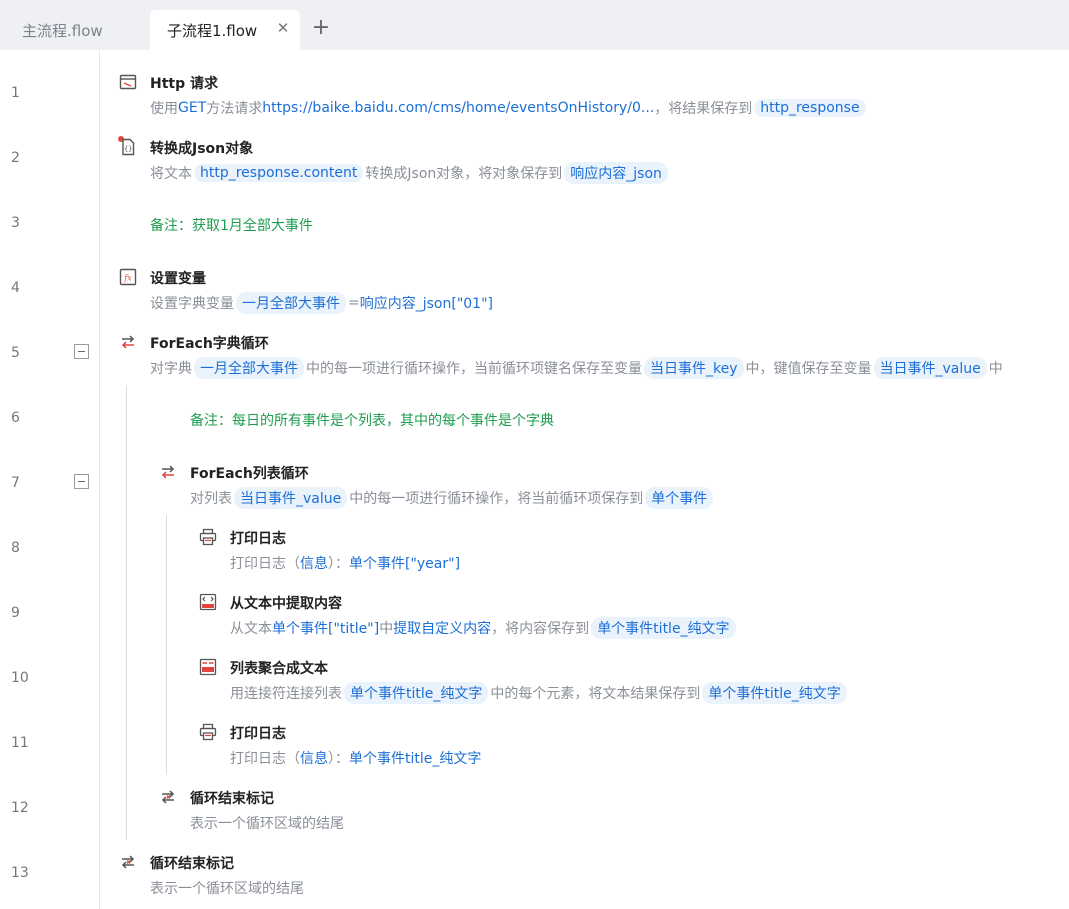 Image resolution: width=1069 pixels, height=909 pixels. I want to click on line-number: 5, so click(15, 353).